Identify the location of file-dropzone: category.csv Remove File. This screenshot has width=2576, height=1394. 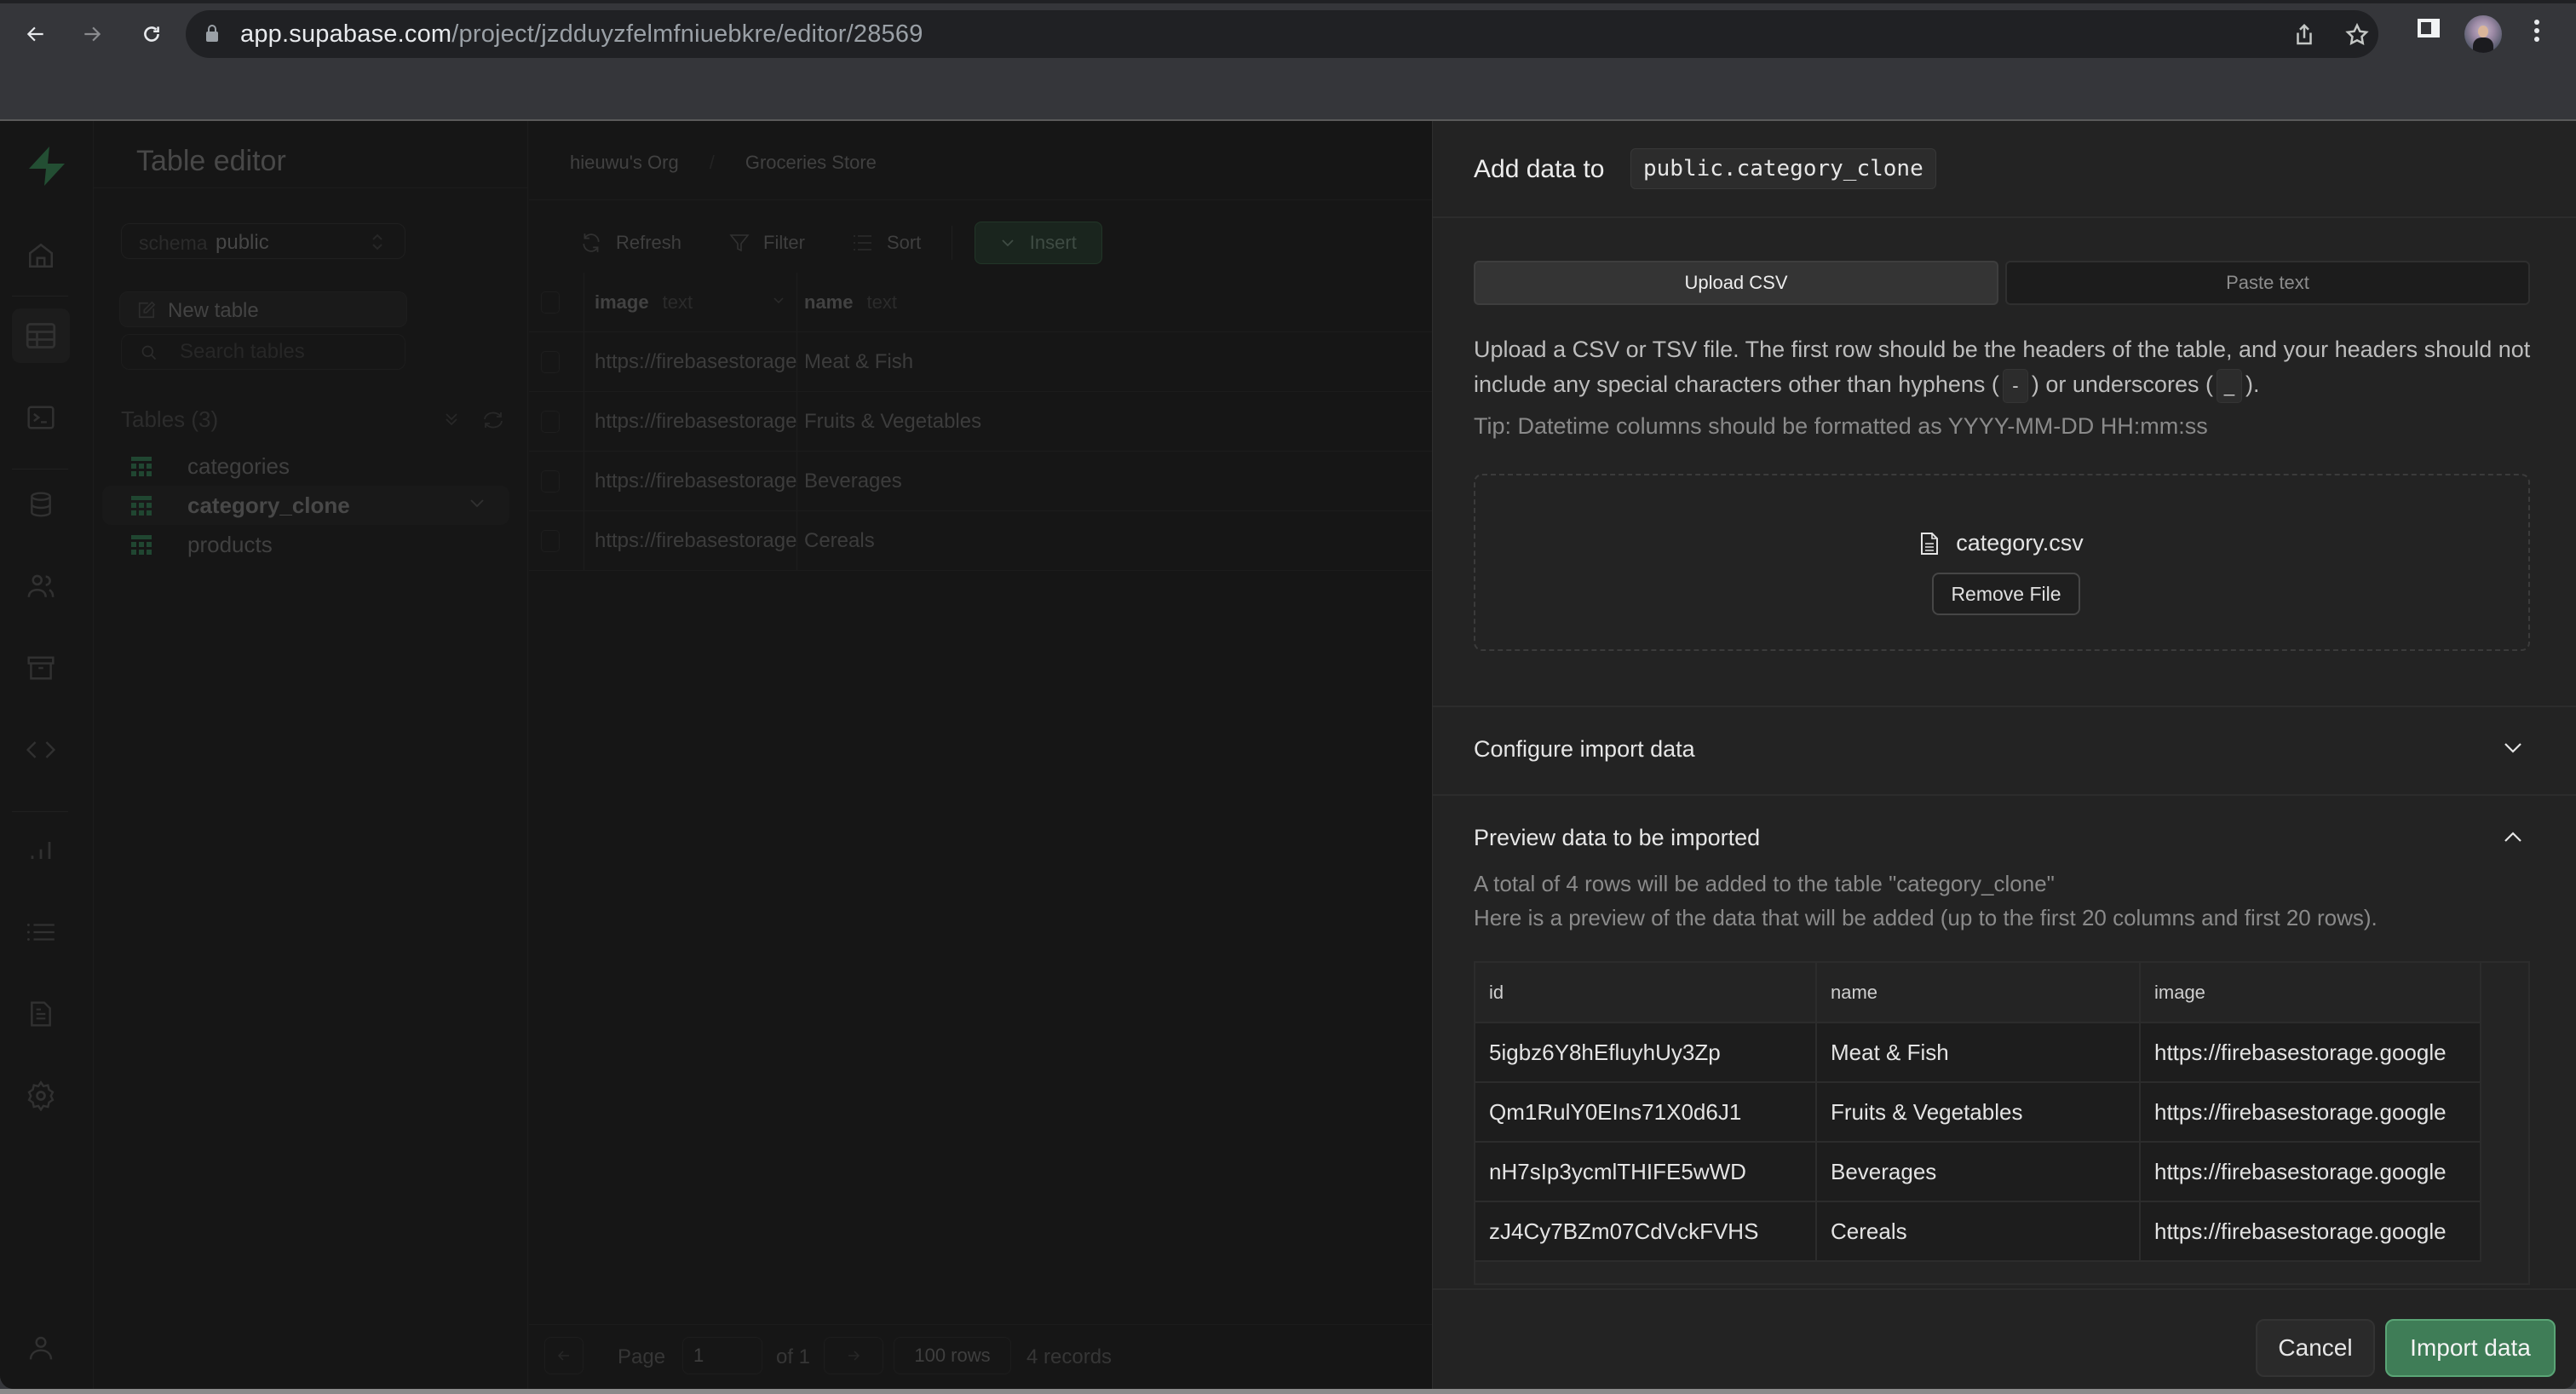
(2002, 562).